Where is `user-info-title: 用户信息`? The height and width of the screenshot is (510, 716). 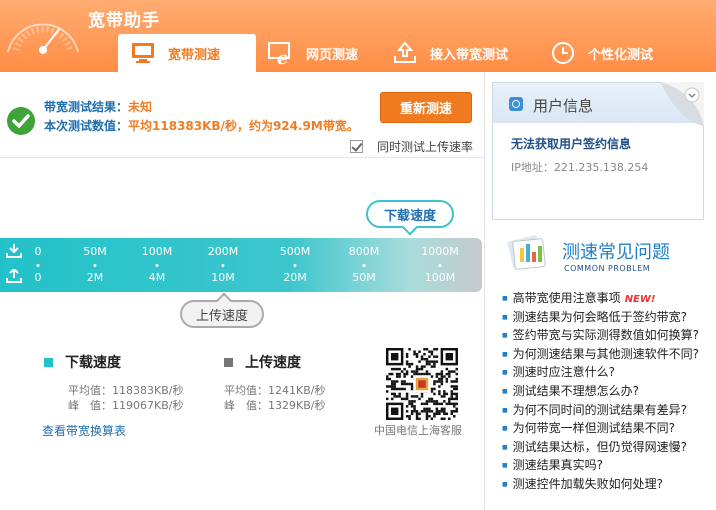
user-info-title: 用户信息 is located at coordinates (563, 106).